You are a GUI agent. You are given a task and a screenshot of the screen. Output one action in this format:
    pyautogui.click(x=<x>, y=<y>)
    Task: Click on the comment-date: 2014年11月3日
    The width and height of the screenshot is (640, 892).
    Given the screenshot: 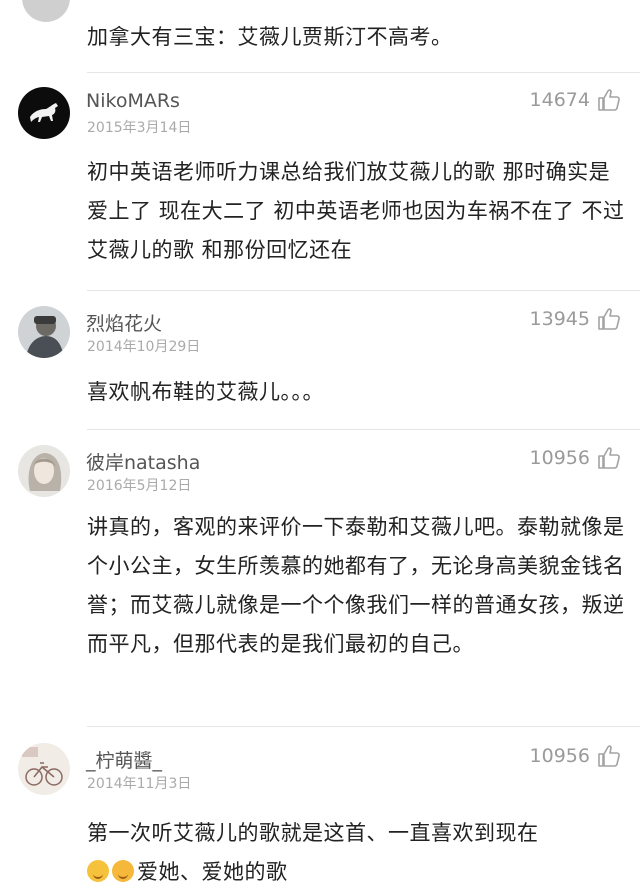 What is the action you would take?
    pyautogui.click(x=139, y=784)
    